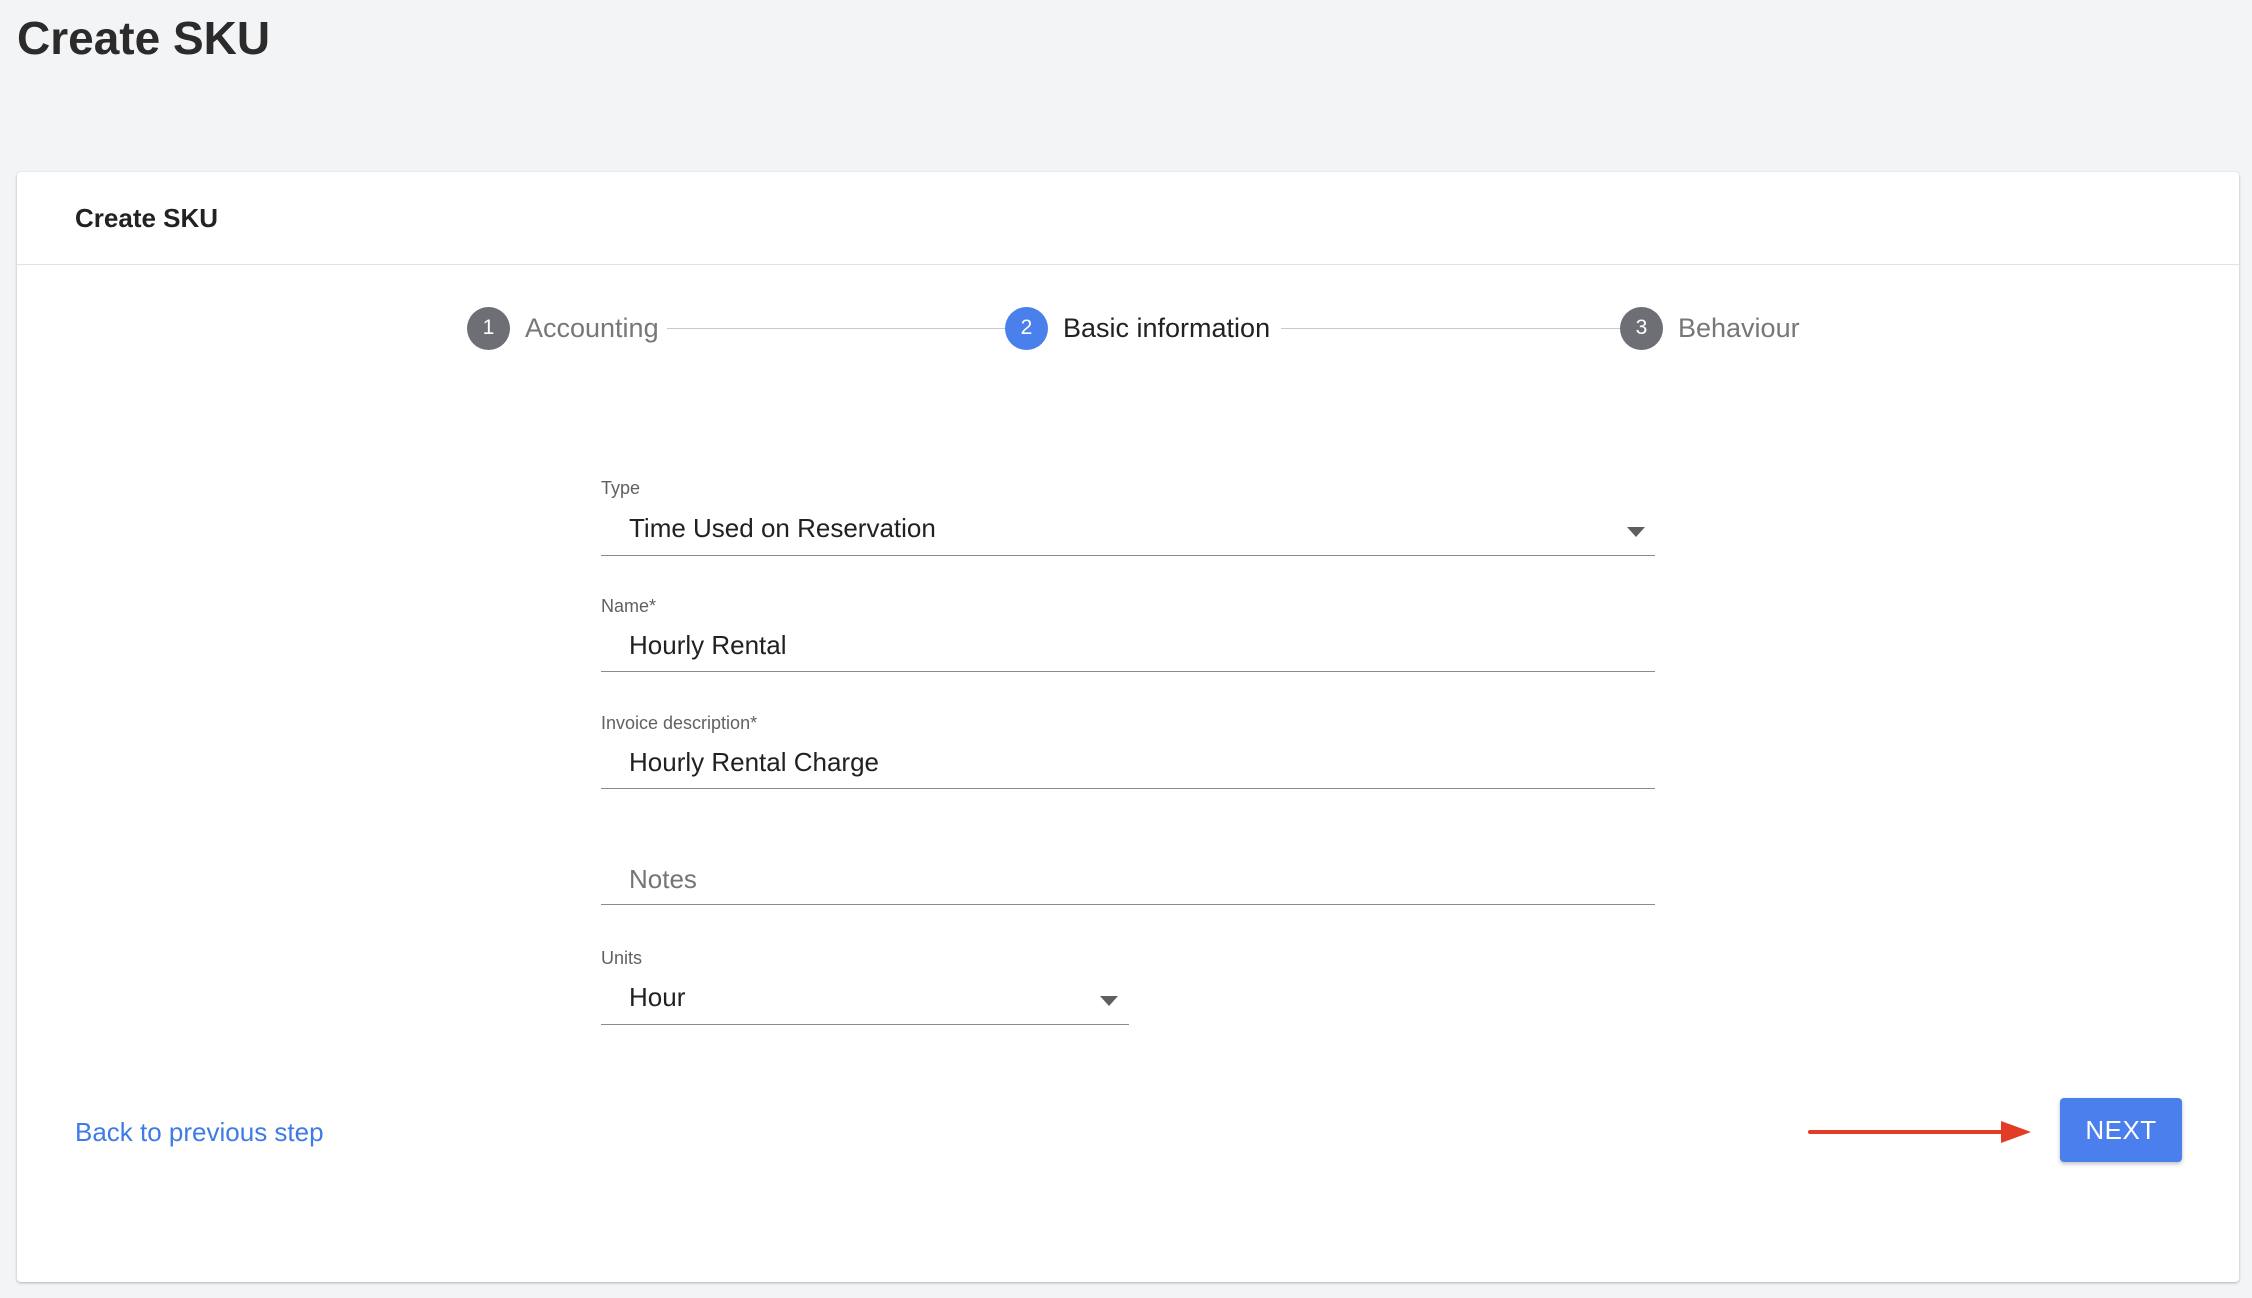  I want to click on type-select: Type Time Used on Reservation, so click(1128, 514).